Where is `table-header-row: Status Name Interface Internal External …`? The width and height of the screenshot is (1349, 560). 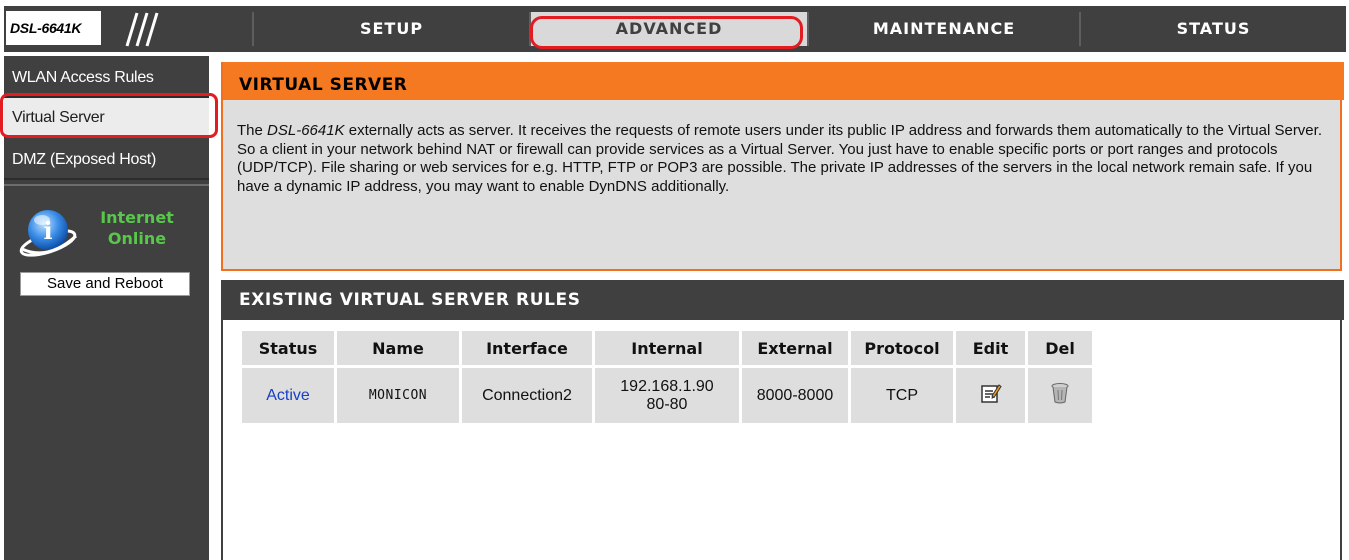 table-header-row: Status Name Interface Internal External … is located at coordinates (667, 348).